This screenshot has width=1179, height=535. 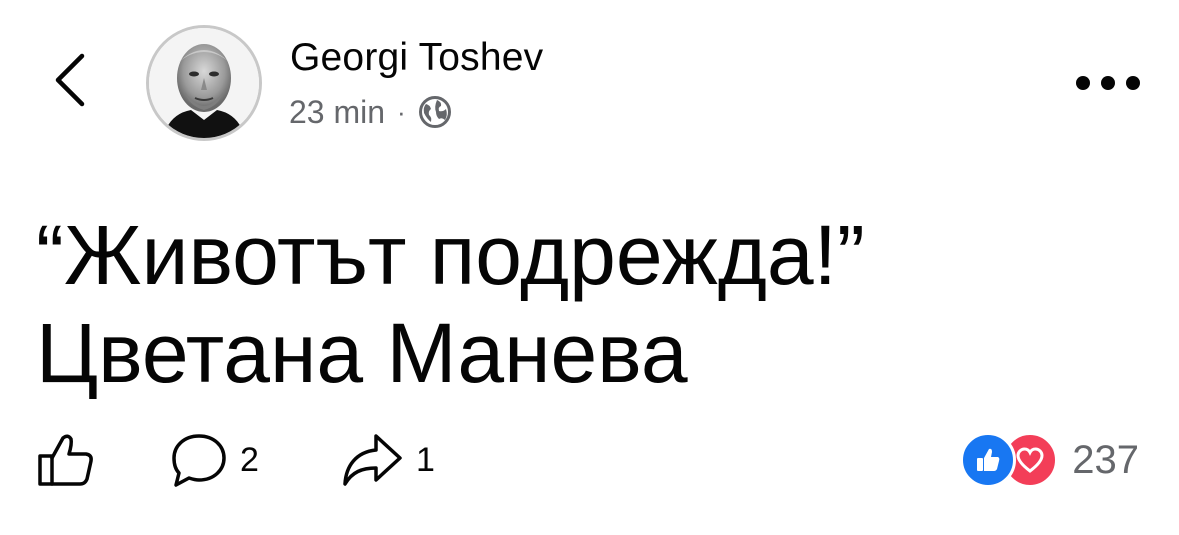 I want to click on comment-button: 2, so click(x=213, y=460).